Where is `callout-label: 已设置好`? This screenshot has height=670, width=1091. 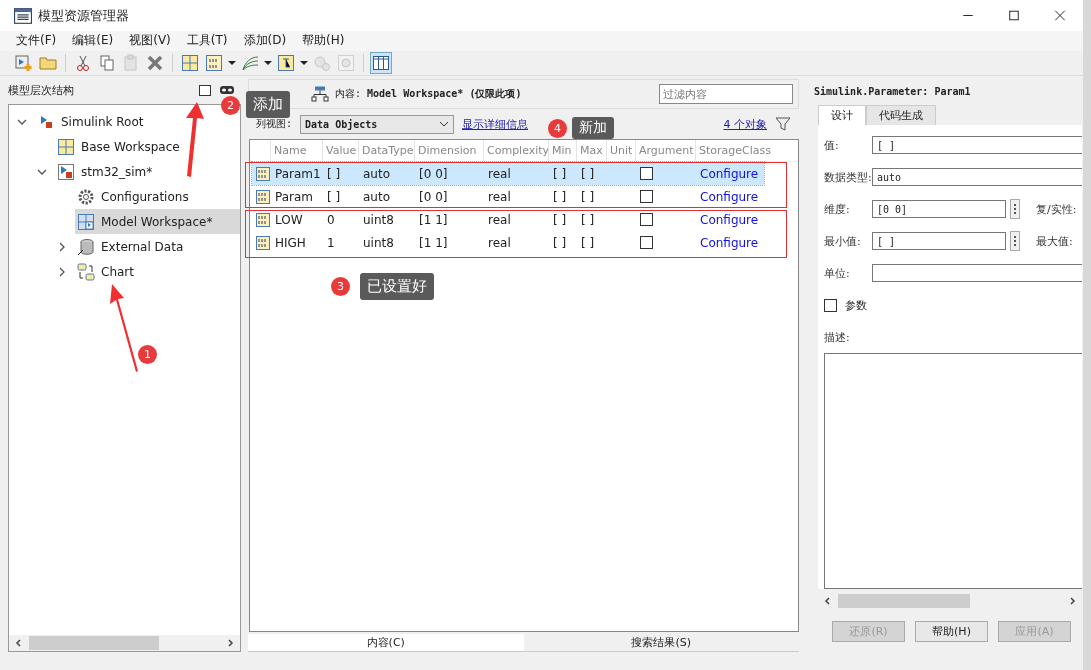
callout-label: 已设置好 is located at coordinates (397, 286).